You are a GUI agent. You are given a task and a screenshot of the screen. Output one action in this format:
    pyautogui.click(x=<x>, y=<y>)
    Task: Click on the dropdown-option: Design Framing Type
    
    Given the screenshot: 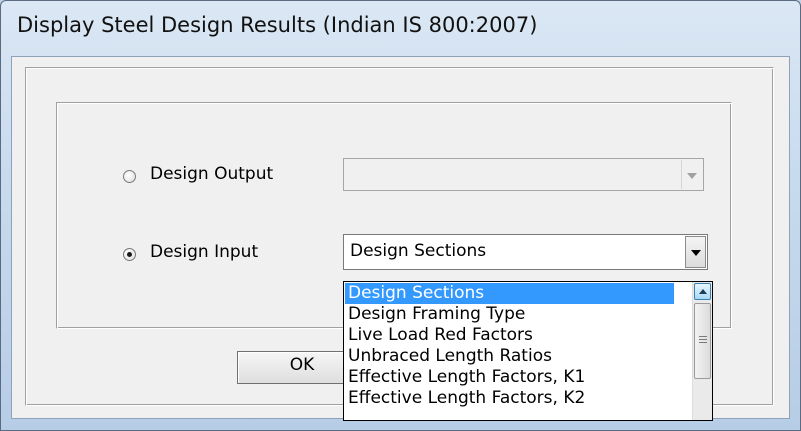 What is the action you would take?
    pyautogui.click(x=509, y=314)
    